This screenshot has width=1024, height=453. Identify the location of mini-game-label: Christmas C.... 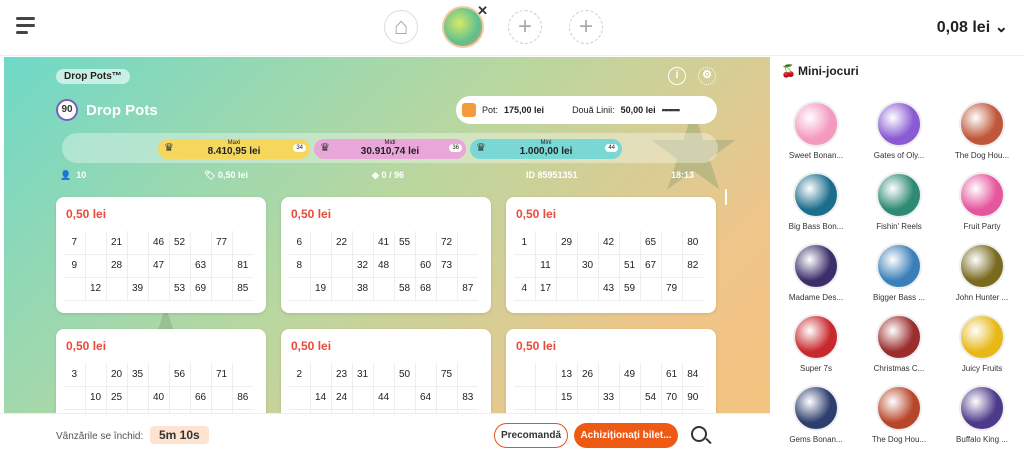
(899, 368).